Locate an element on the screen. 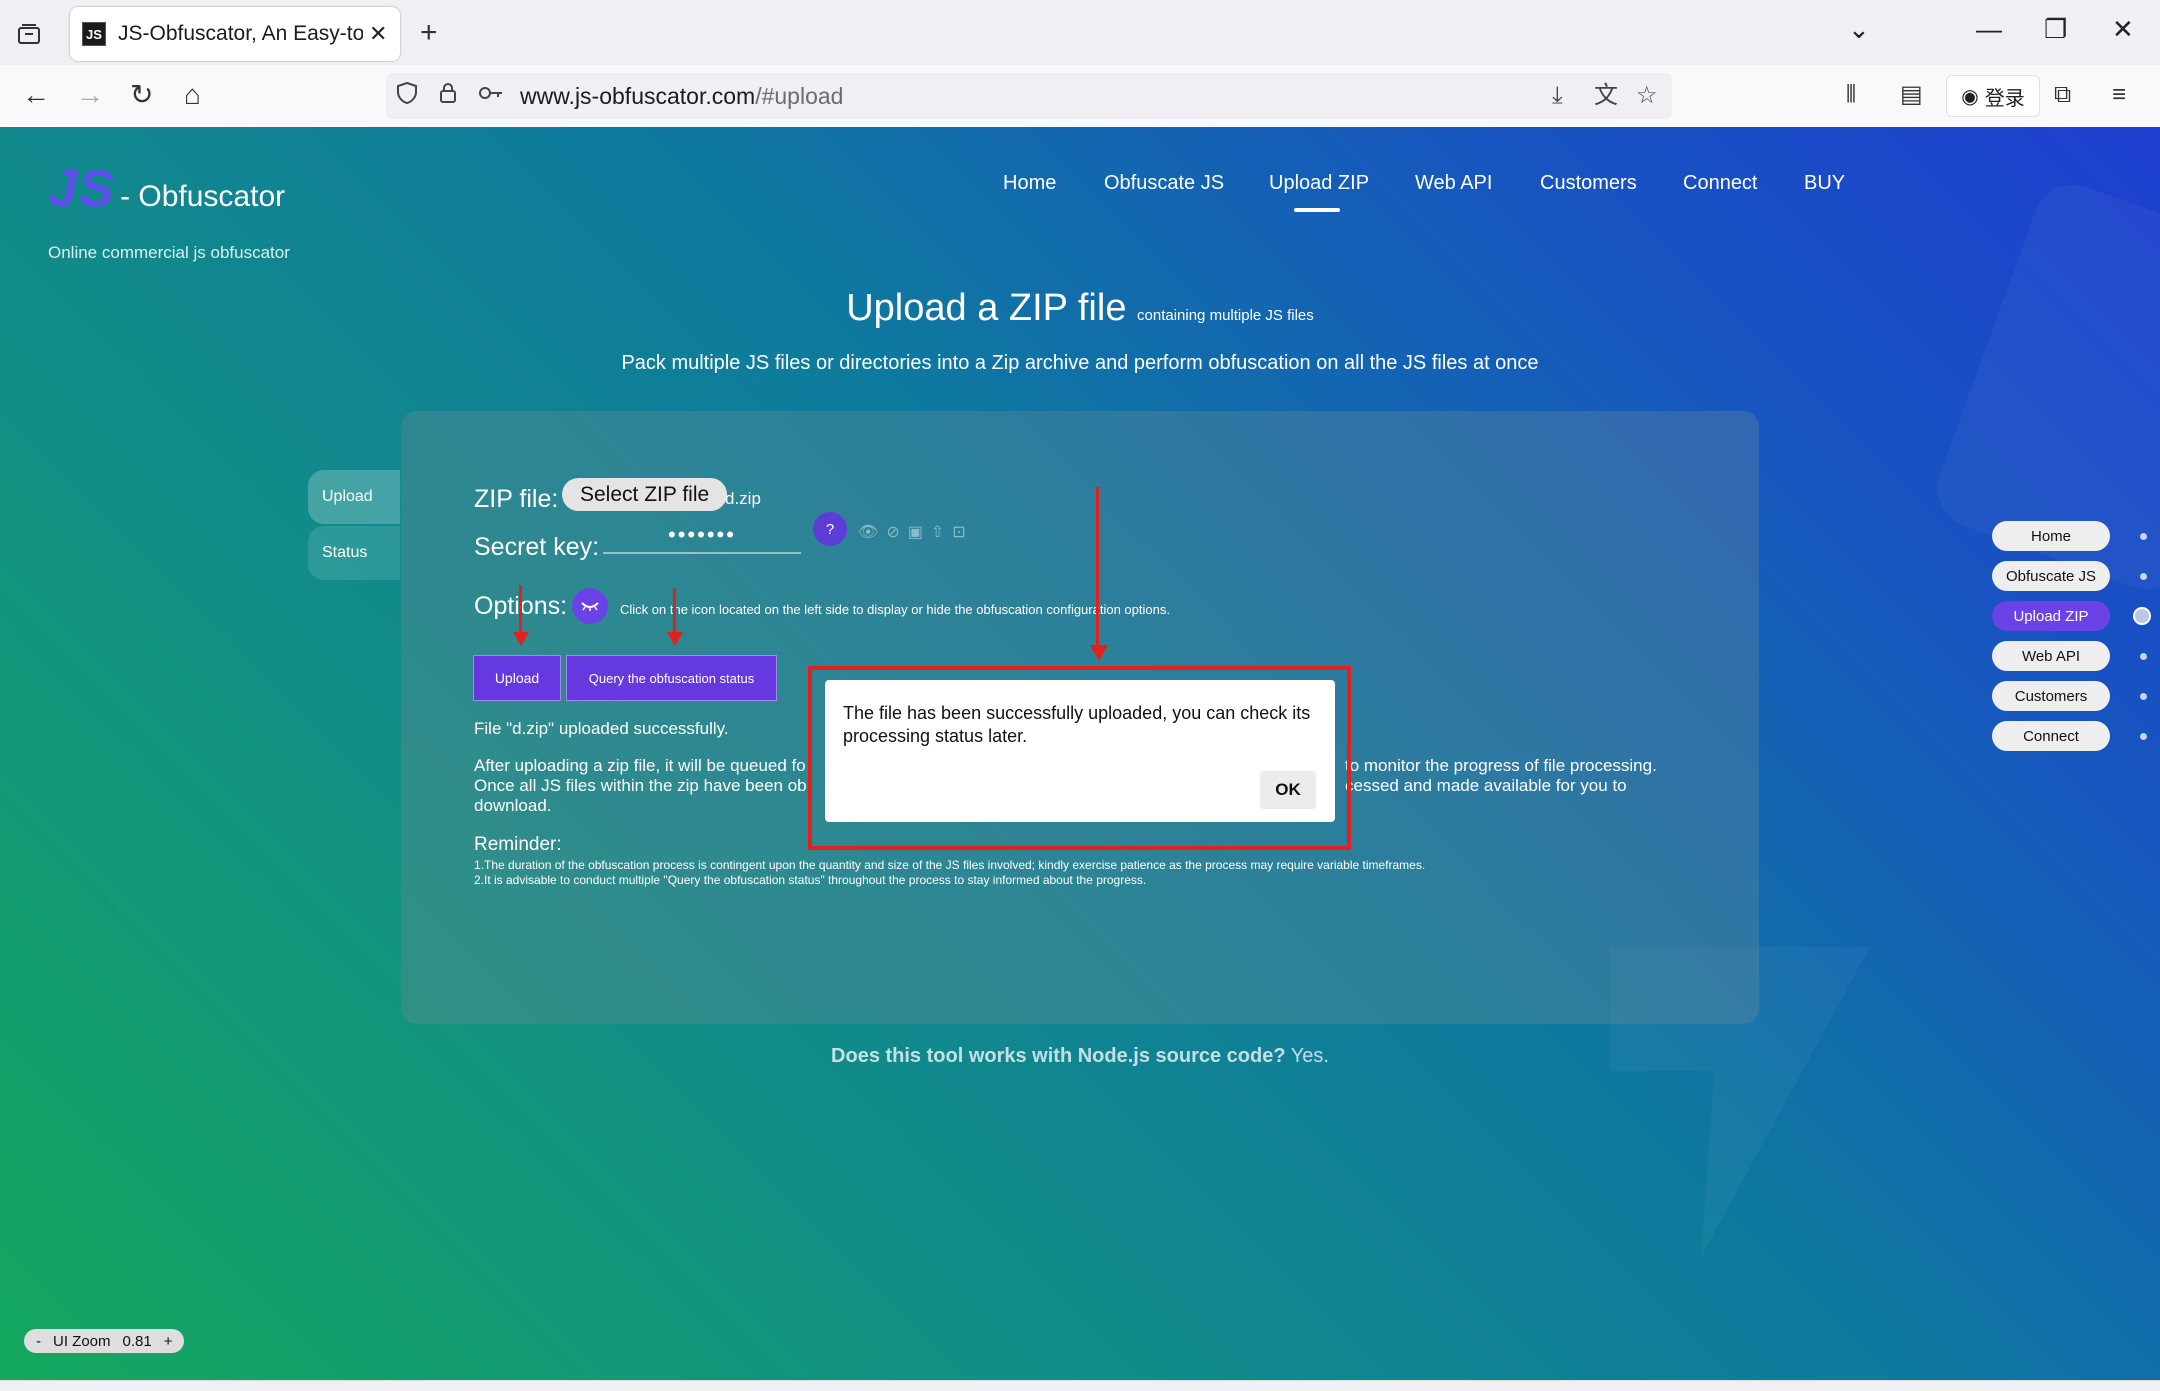 Image resolution: width=2160 pixels, height=1391 pixels. nav-web-api: Web API is located at coordinates (1453, 183).